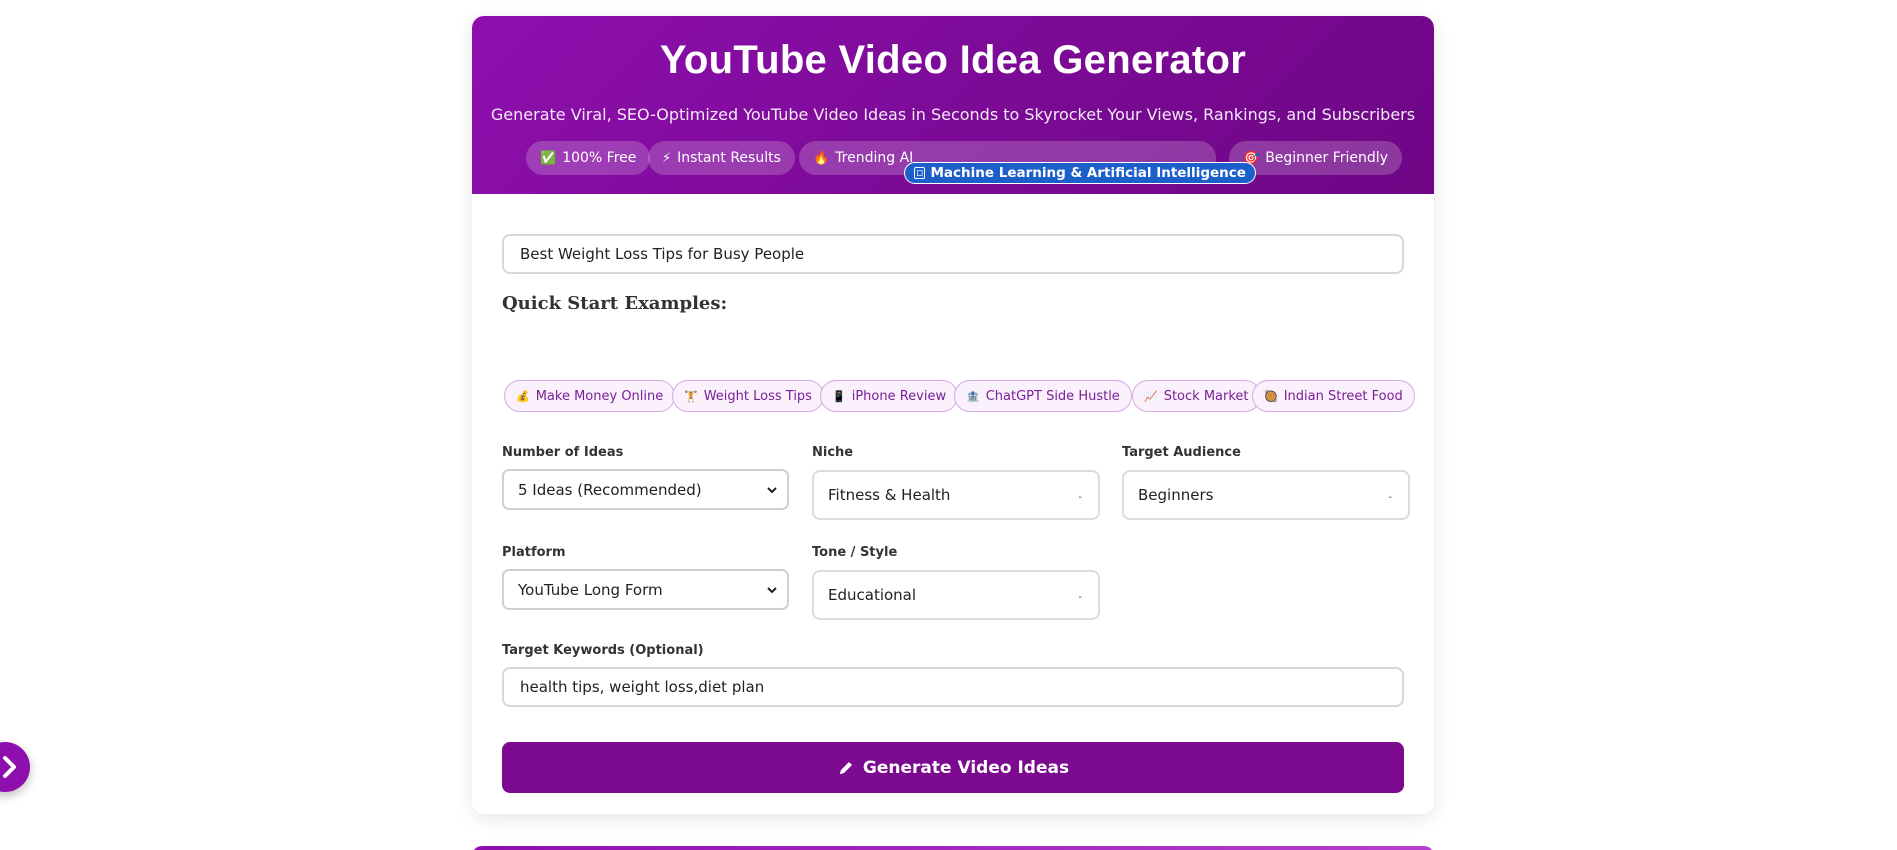 The image size is (1897, 850). Describe the element at coordinates (1196, 396) in the screenshot. I see `example-chip-stock: 📈 Stock Market` at that location.